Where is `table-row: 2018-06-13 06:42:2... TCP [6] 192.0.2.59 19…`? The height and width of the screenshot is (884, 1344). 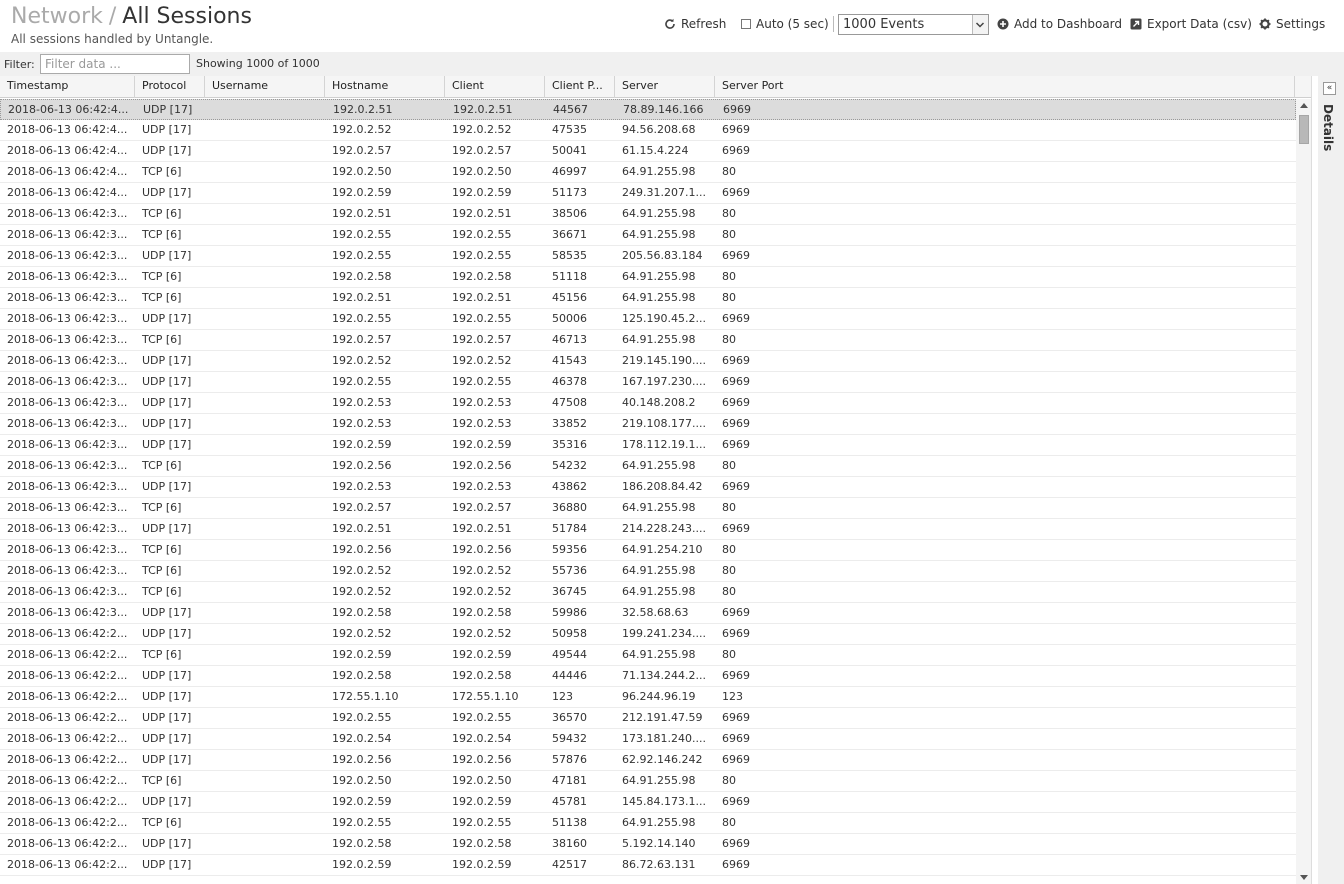
table-row: 2018-06-13 06:42:2... TCP [6] 192.0.2.59 19… is located at coordinates (648, 655).